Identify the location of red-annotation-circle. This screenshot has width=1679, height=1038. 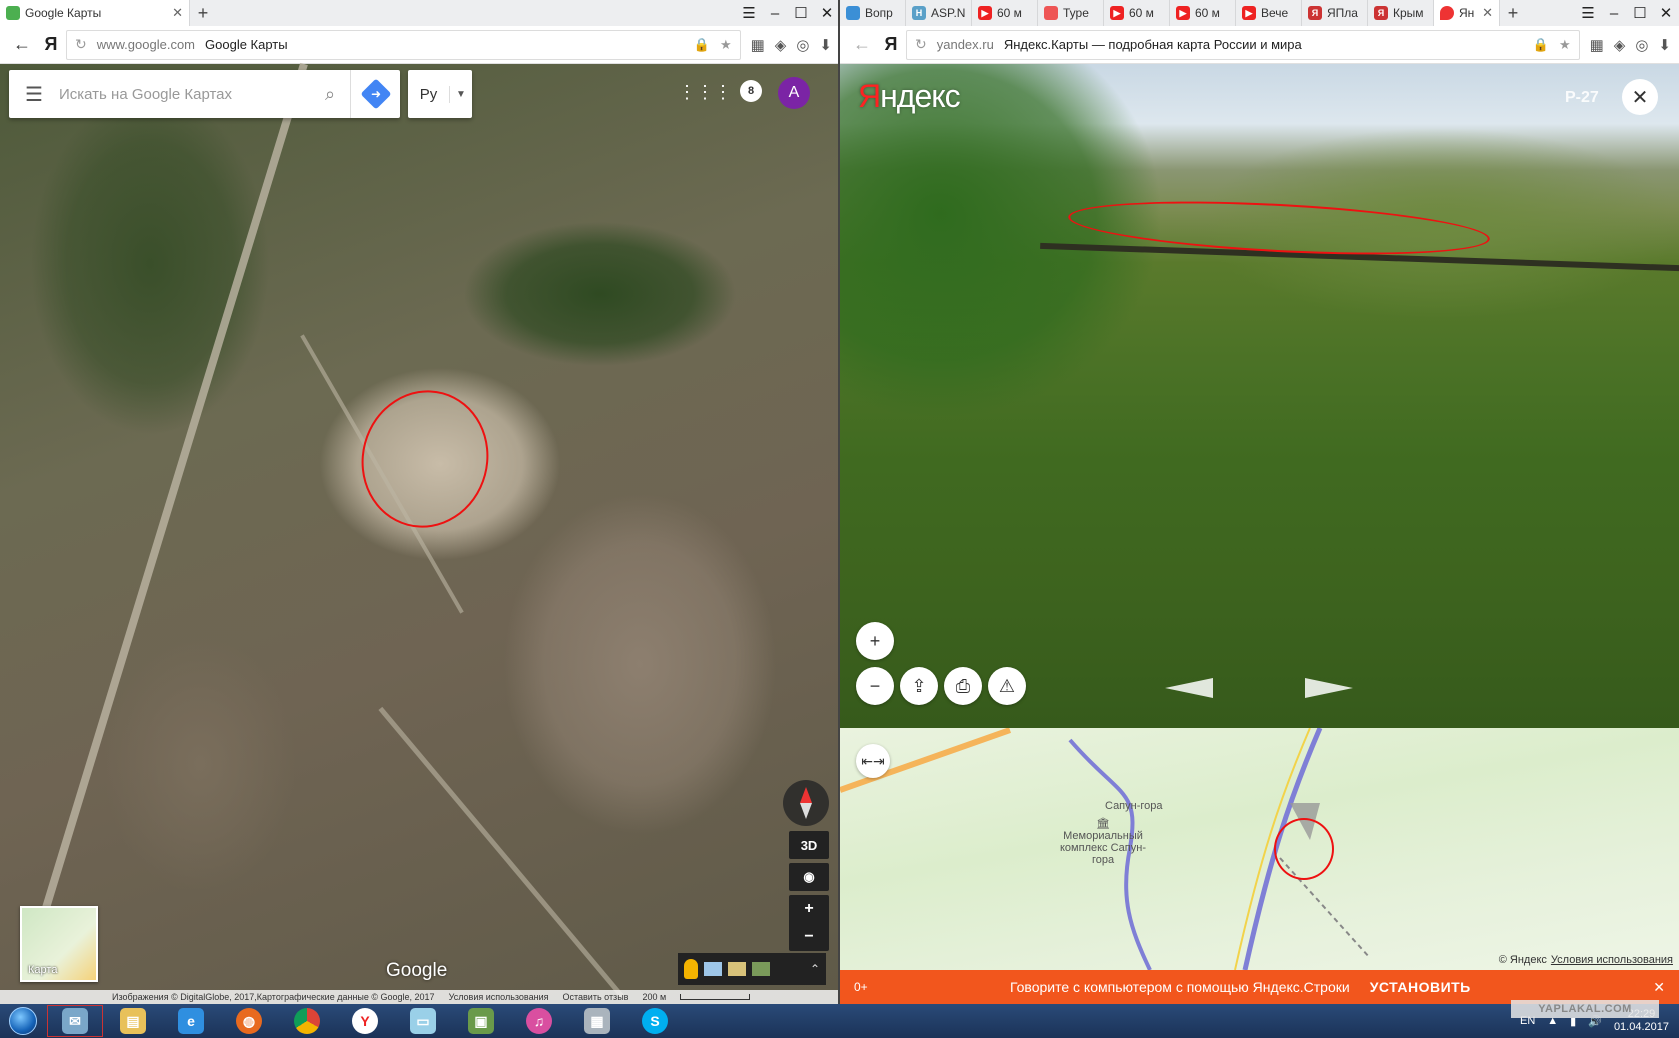
(1304, 849).